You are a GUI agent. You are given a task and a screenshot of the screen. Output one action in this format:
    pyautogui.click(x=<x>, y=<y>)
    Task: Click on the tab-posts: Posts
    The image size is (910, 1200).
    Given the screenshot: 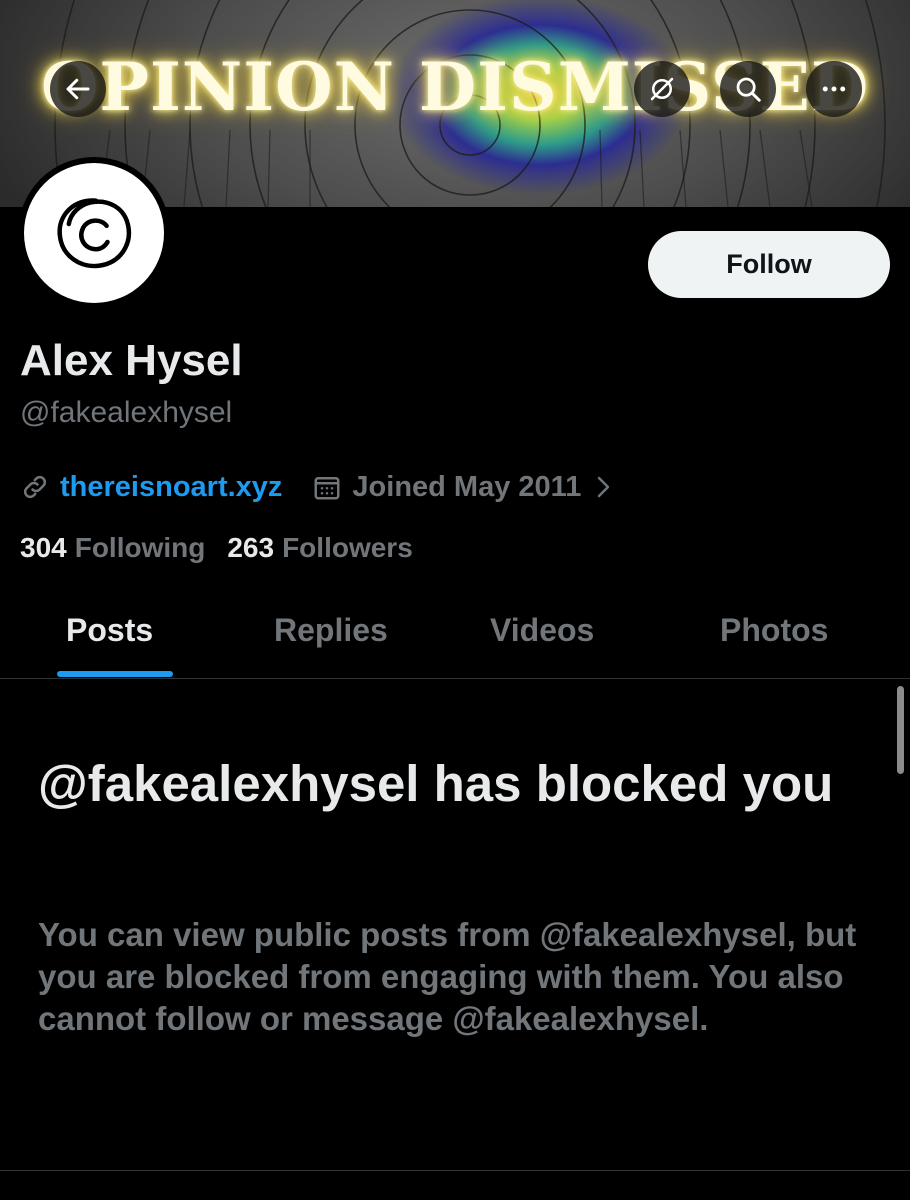 What is the action you would take?
    pyautogui.click(x=109, y=630)
    